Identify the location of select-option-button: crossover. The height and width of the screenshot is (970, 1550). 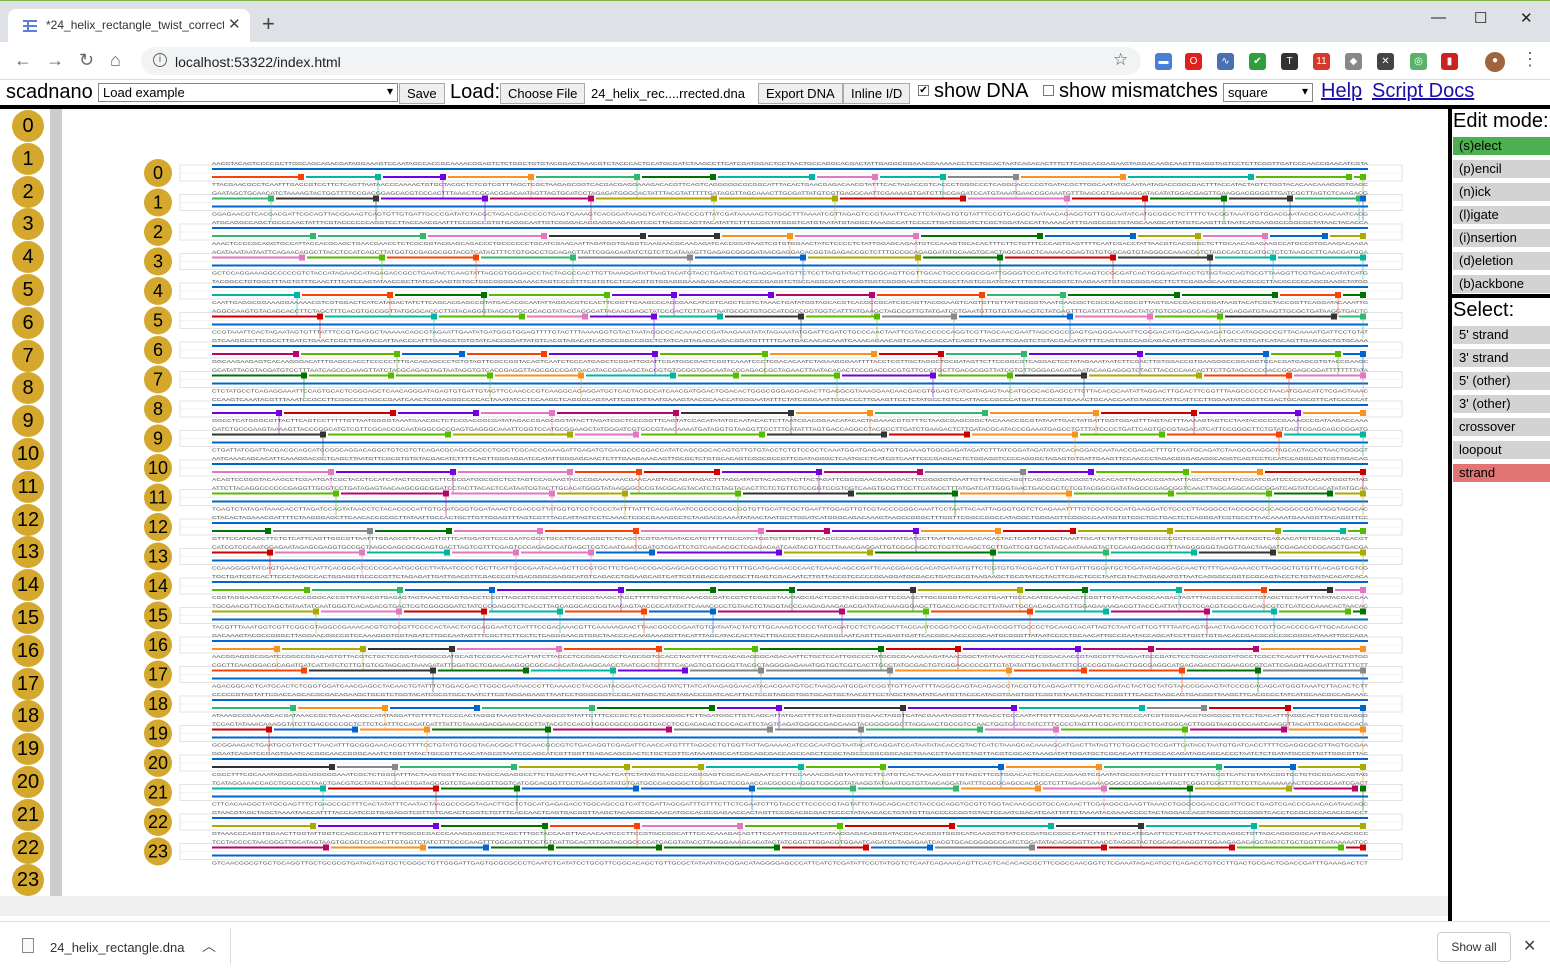
(1501, 427).